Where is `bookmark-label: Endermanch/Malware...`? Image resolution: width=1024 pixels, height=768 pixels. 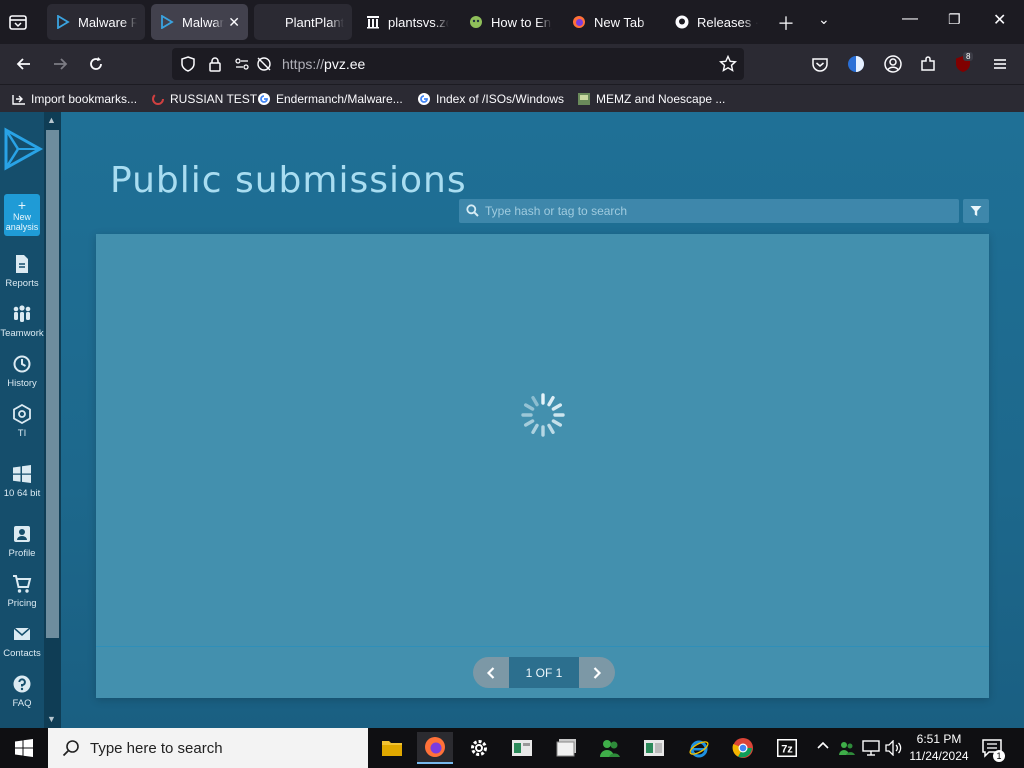 bookmark-label: Endermanch/Malware... is located at coordinates (339, 99).